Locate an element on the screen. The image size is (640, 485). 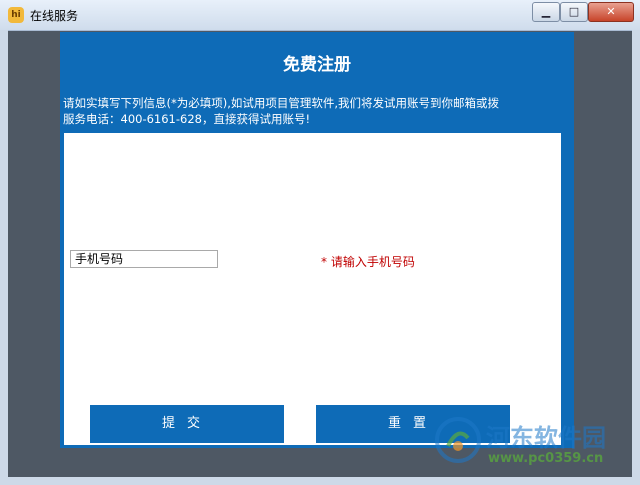
maximize-button: □ is located at coordinates (574, 12).